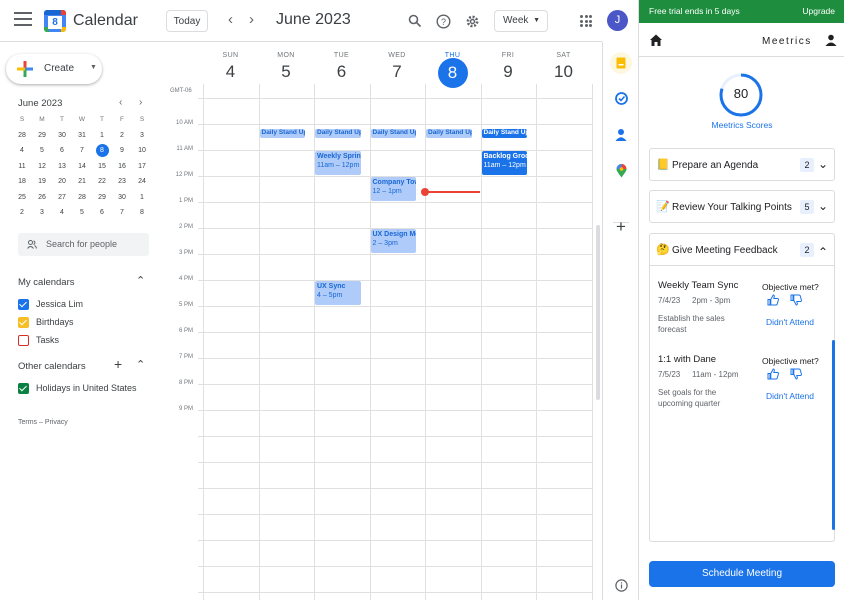 The width and height of the screenshot is (844, 600). Describe the element at coordinates (742, 574) in the screenshot. I see `schedule-meeting-button: Schedule Meeting` at that location.